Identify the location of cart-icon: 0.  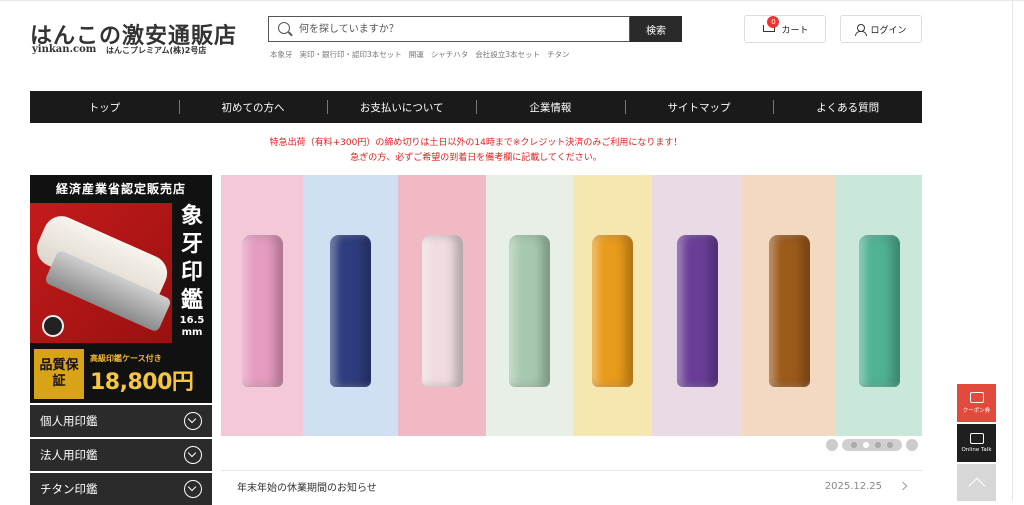
(770, 25).